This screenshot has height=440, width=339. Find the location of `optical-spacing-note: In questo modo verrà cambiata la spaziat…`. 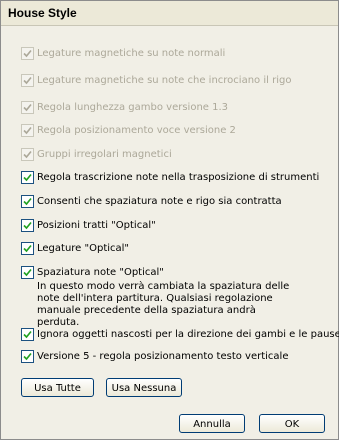

optical-spacing-note: In questo modo verrà cambiata la spaziat… is located at coordinates (163, 304).